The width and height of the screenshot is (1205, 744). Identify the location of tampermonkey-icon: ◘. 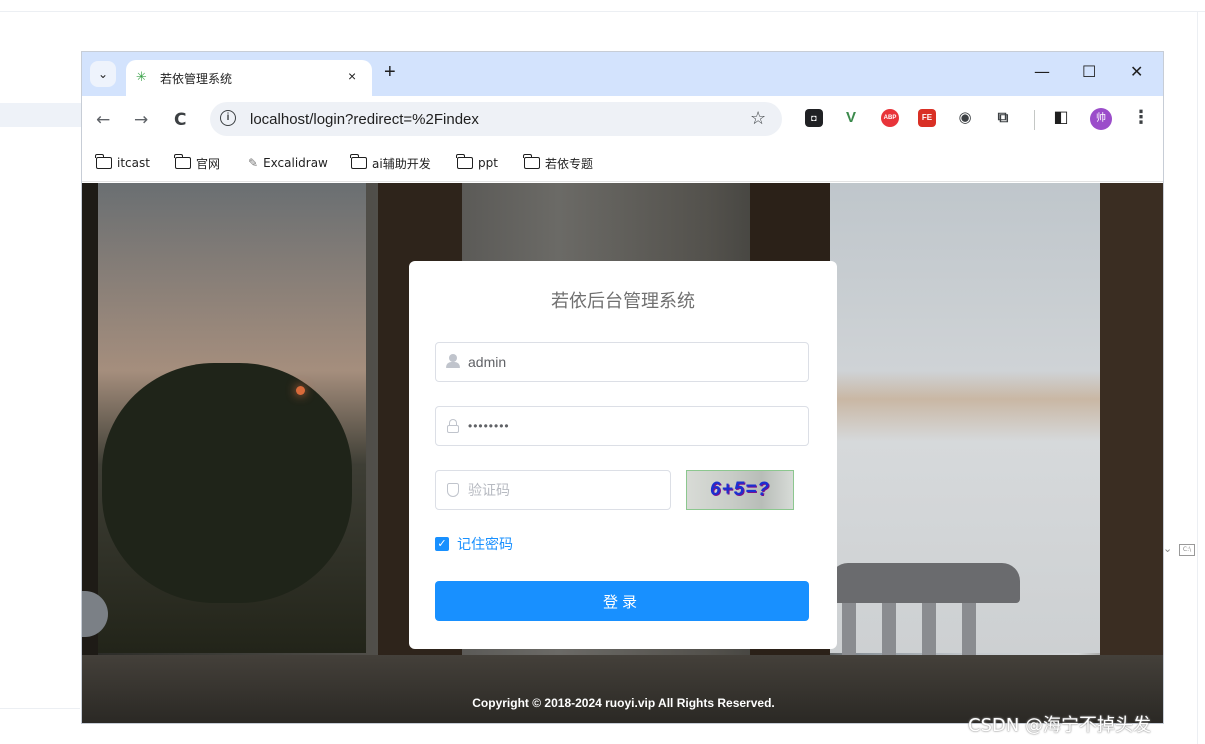
(814, 118).